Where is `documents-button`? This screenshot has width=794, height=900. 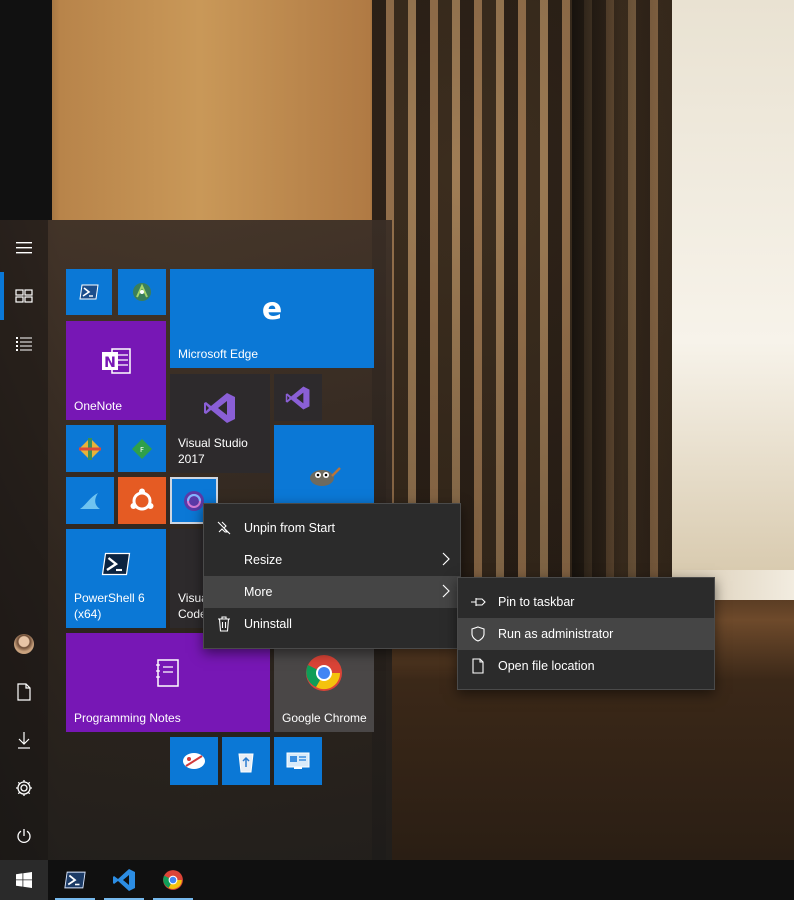
documents-button is located at coordinates (24, 692).